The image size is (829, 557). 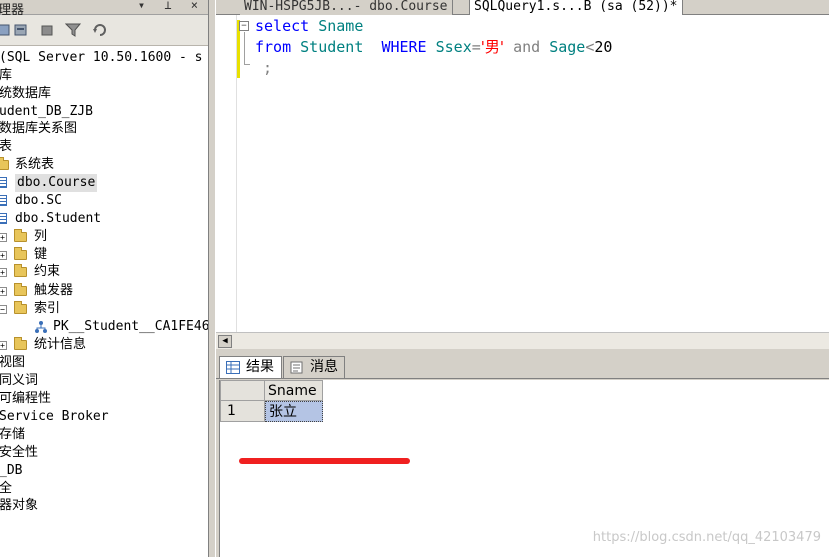 What do you see at coordinates (332, 47) in the screenshot?
I see `identifier-student: Student` at bounding box center [332, 47].